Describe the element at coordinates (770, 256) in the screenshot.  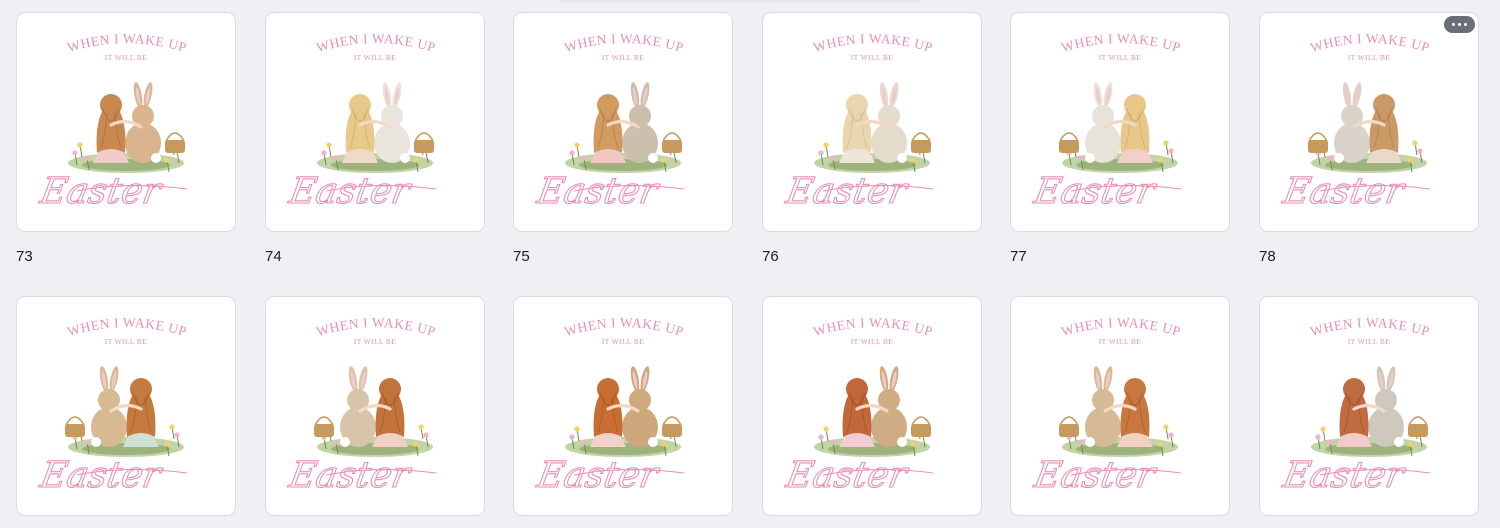
I see `page-number-label: 76` at that location.